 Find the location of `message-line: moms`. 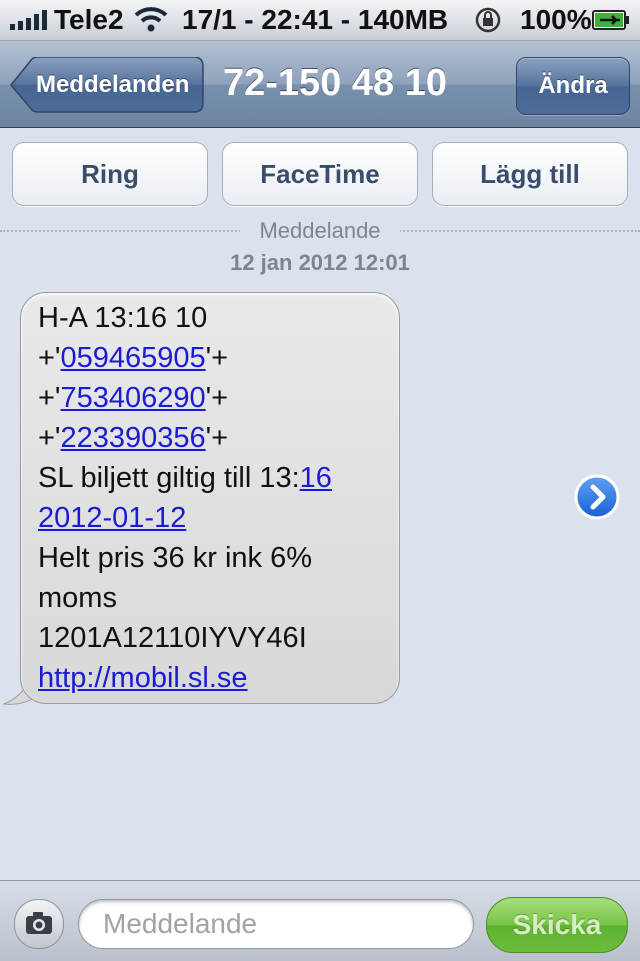

message-line: moms is located at coordinates (77, 598).